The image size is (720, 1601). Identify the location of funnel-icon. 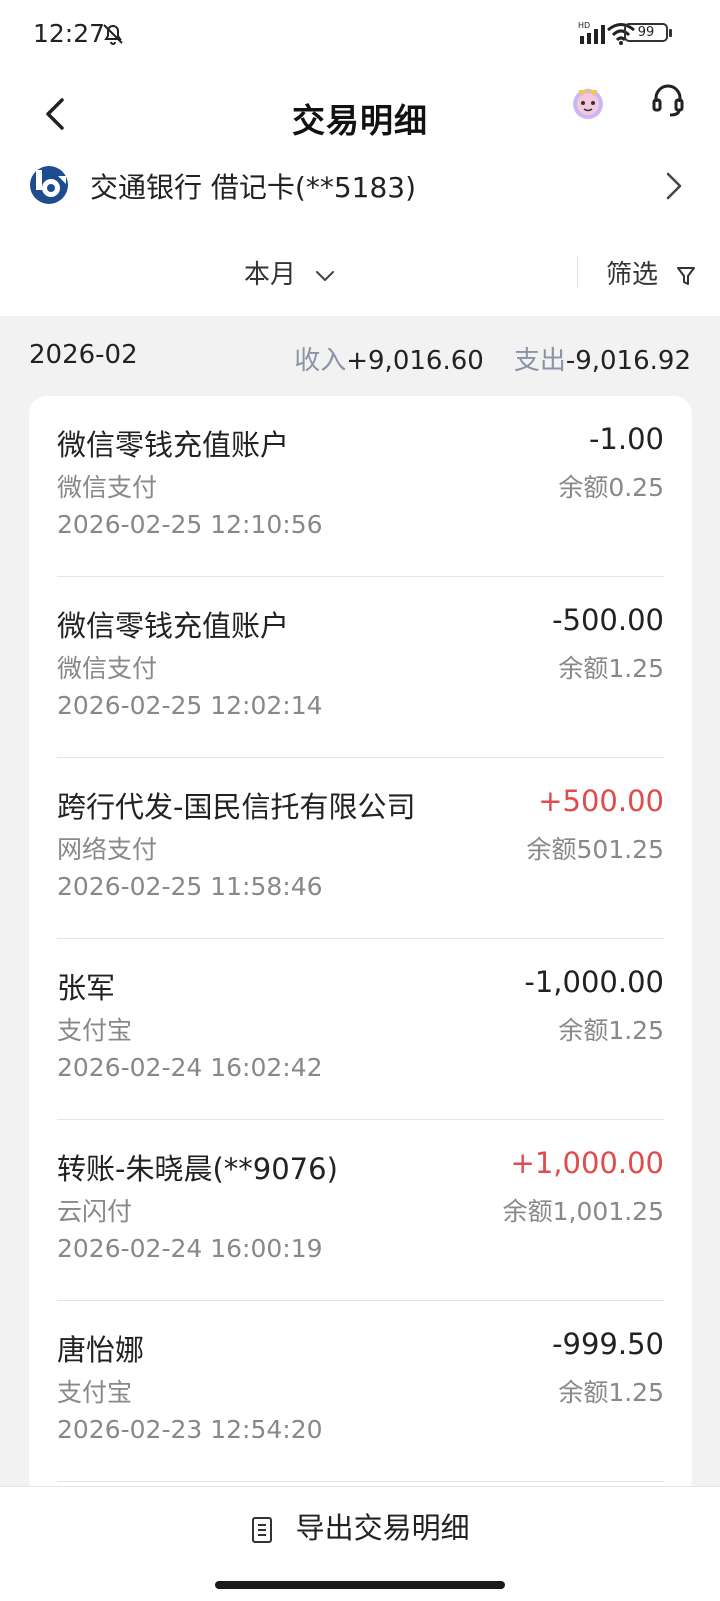
(686, 275).